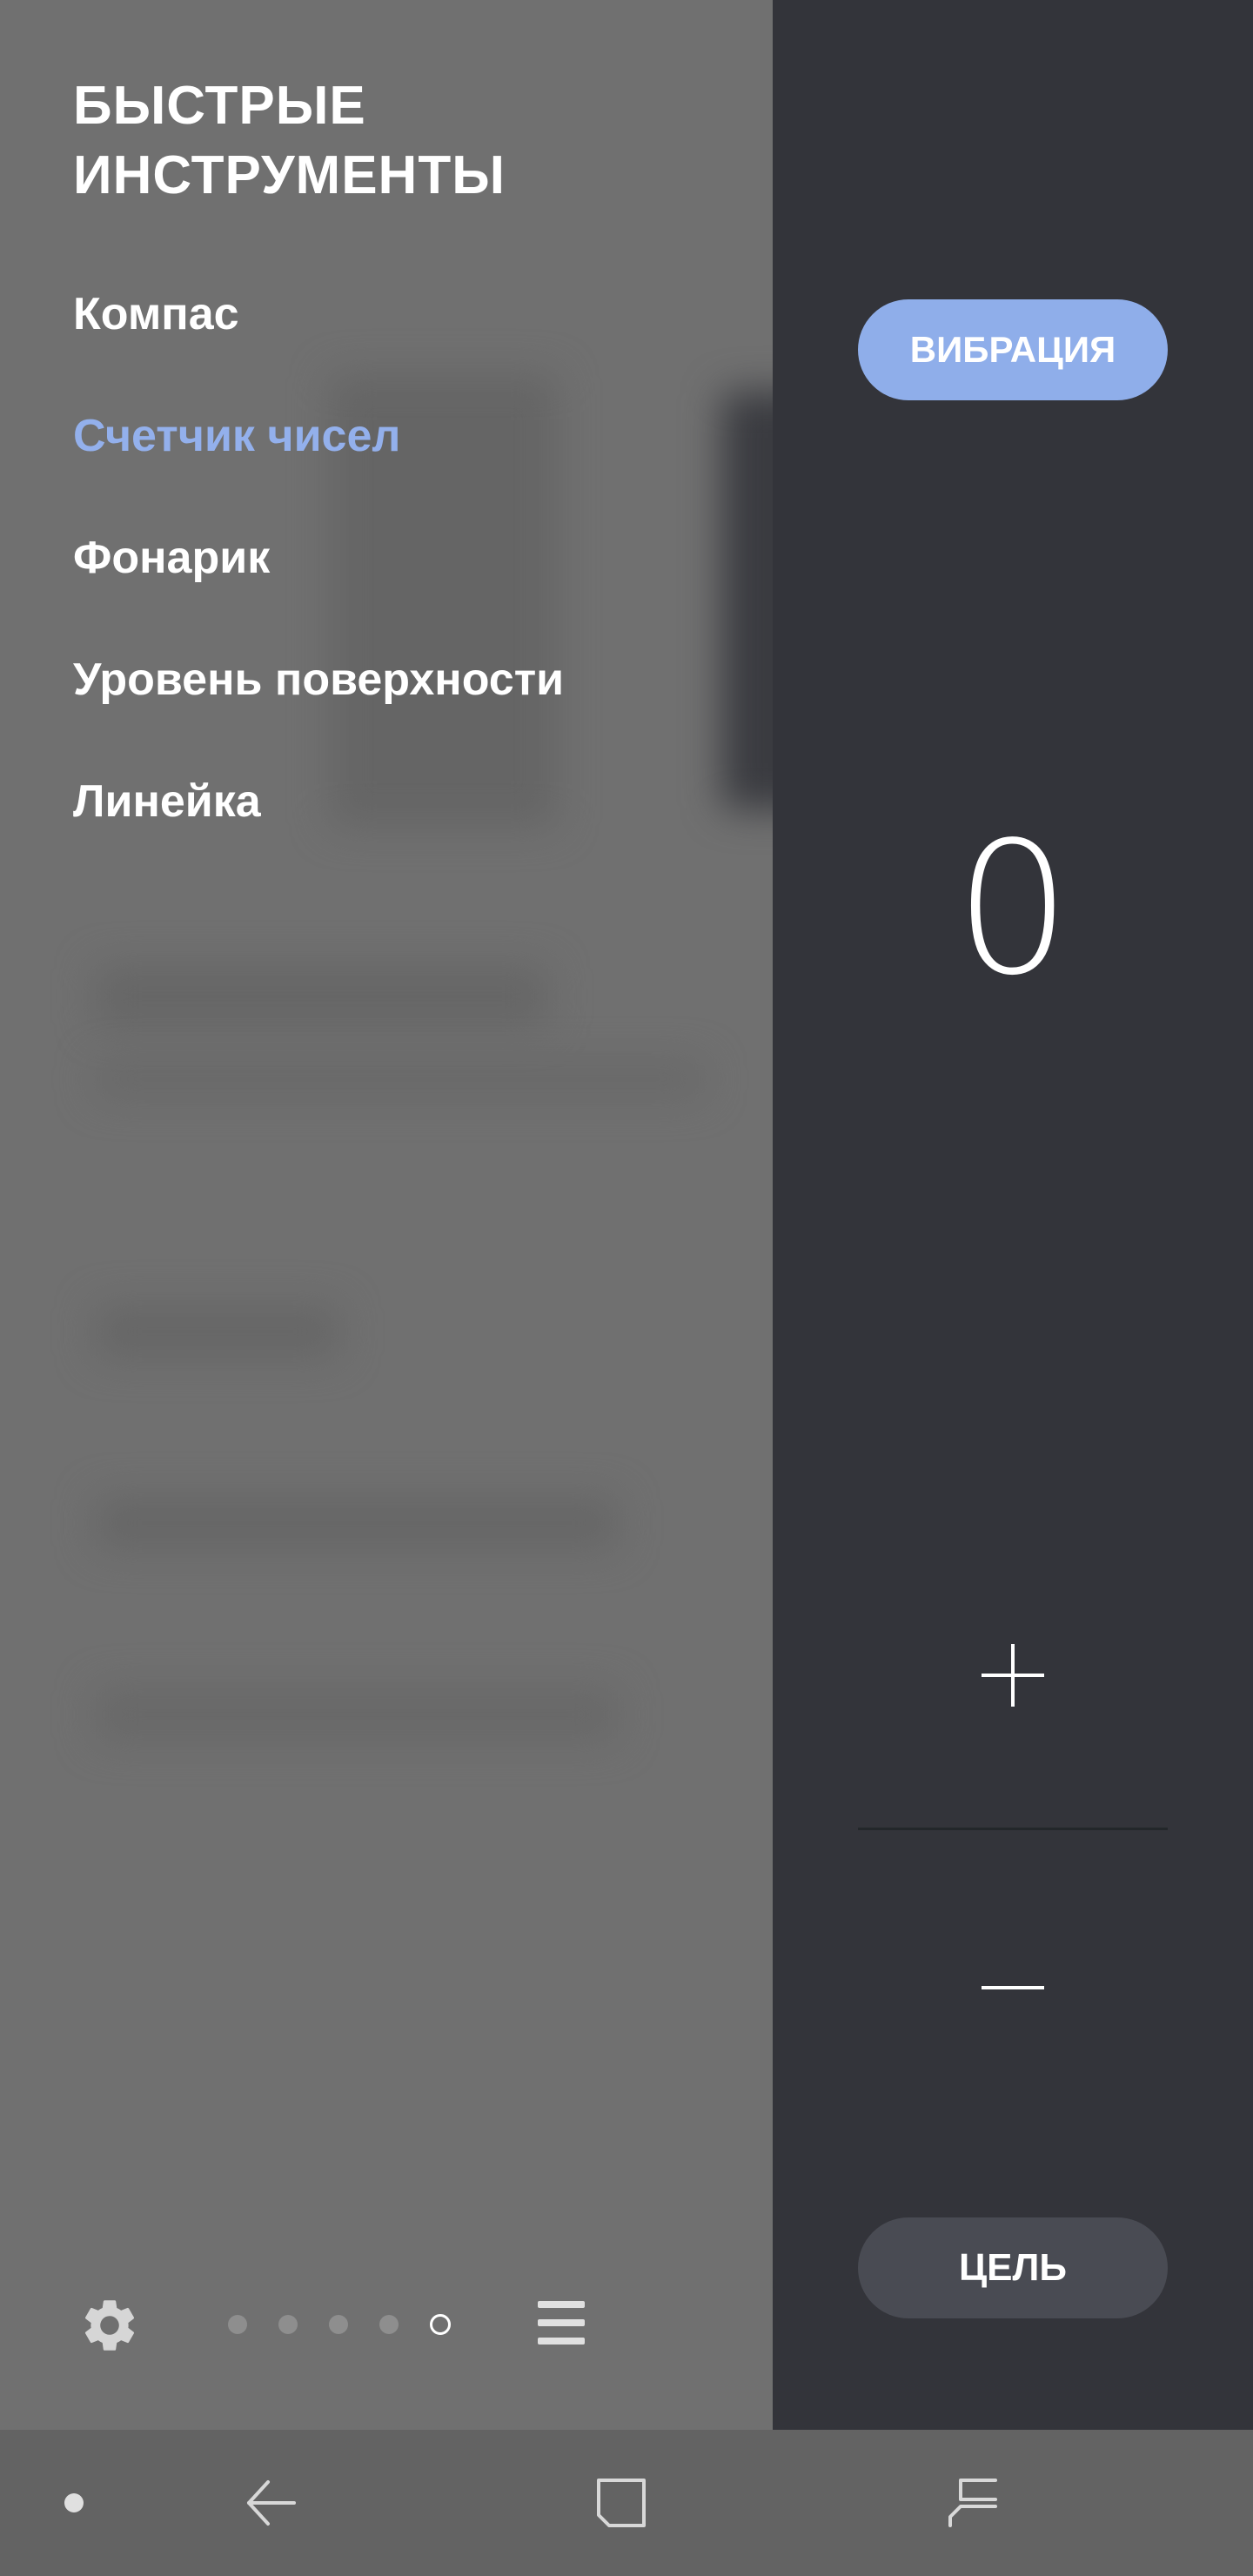  Describe the element at coordinates (156, 315) in the screenshot. I see `menu-item-compass: Компас` at that location.